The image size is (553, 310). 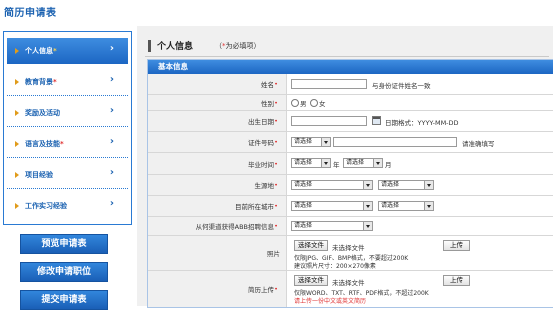 I want to click on name-label: 姓名, so click(x=267, y=85).